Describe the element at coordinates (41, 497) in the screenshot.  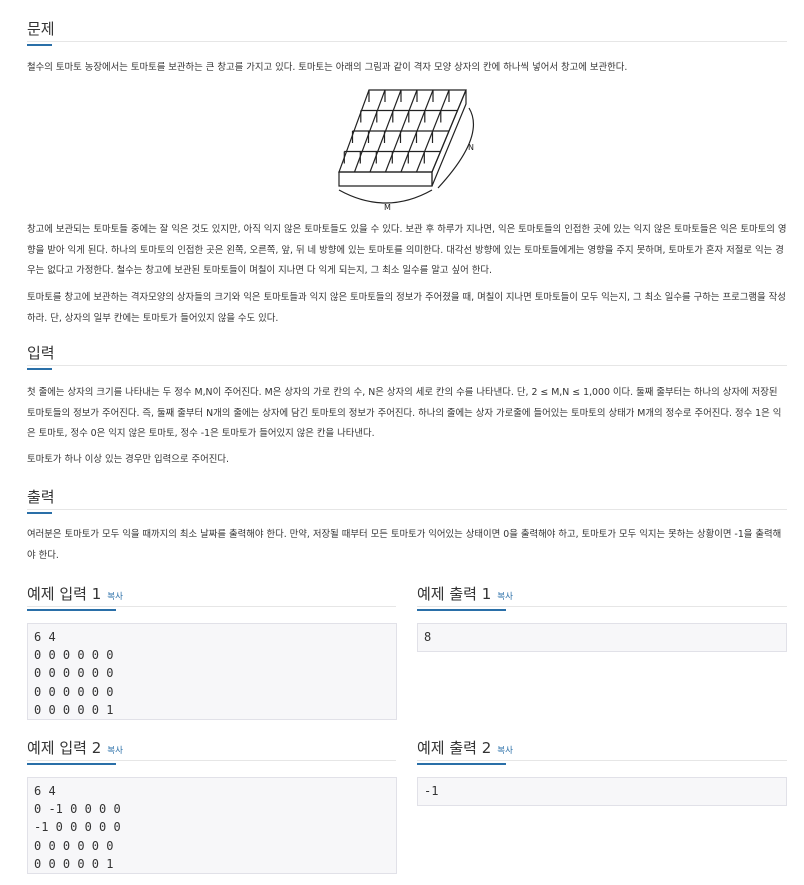
I see `section-title-output-text: 출력` at that location.